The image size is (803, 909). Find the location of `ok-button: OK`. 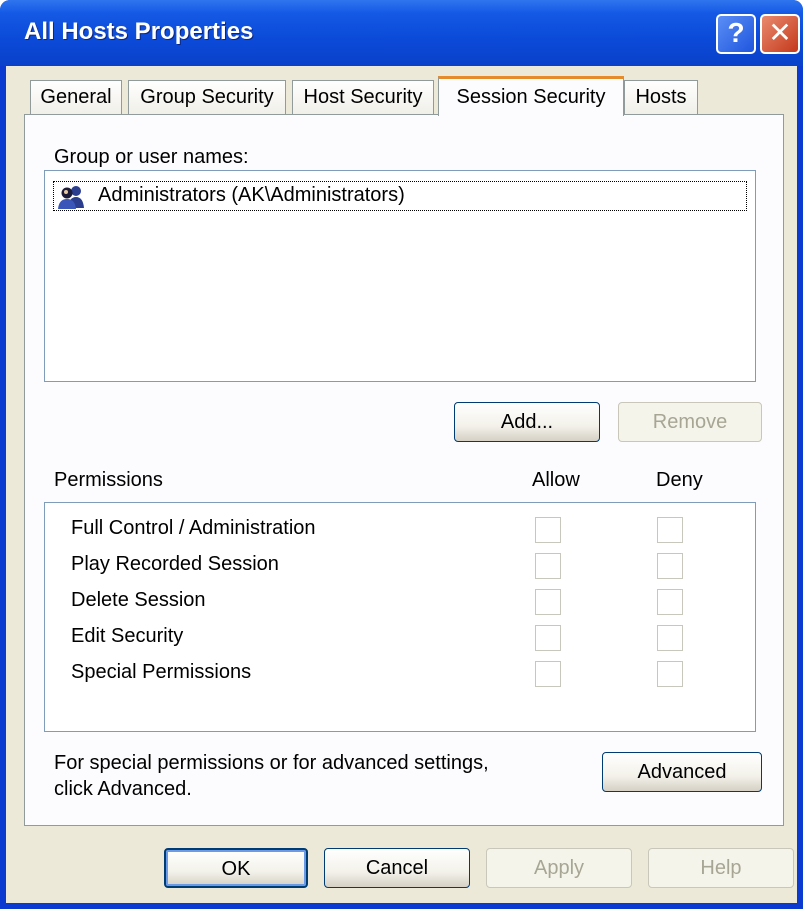

ok-button: OK is located at coordinates (236, 868).